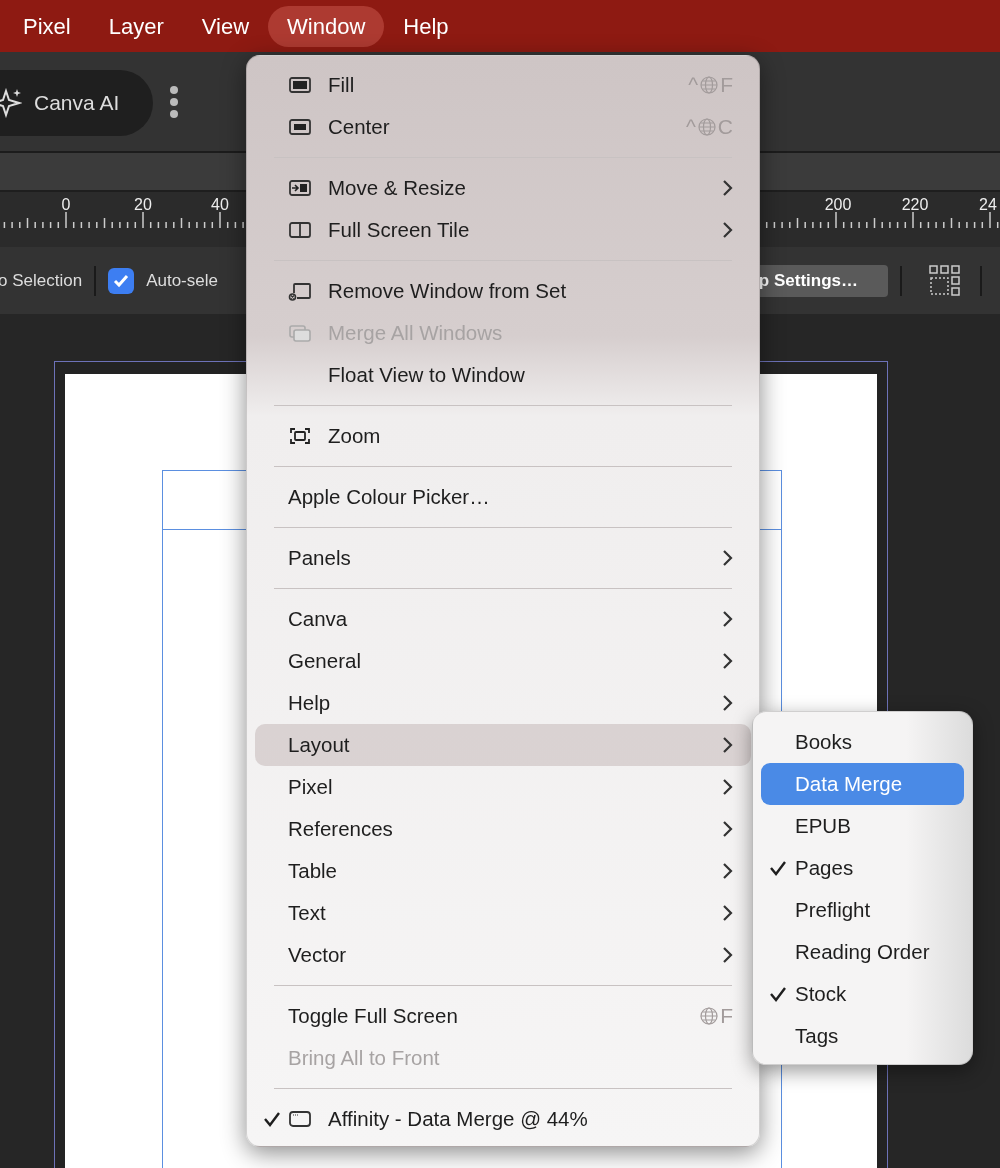 The height and width of the screenshot is (1168, 1000). I want to click on ruler-label: 20, so click(143, 205).